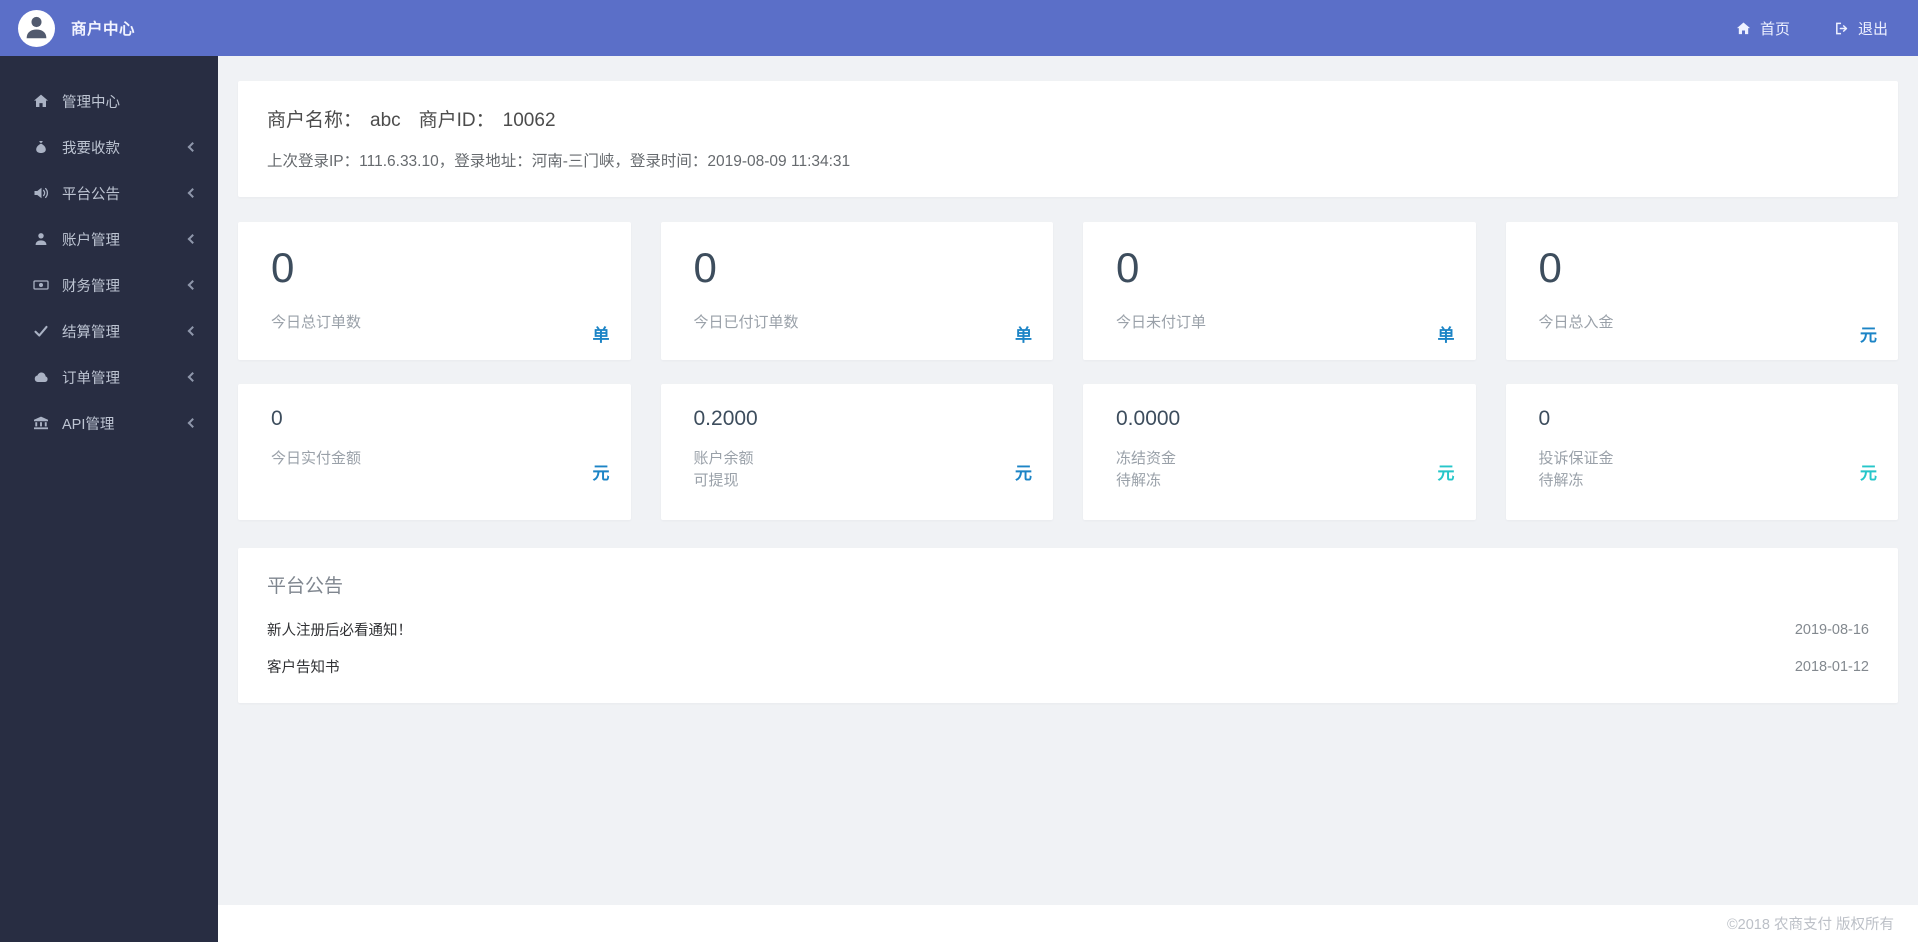  What do you see at coordinates (109, 499) in the screenshot?
I see `sidebar: 管理中心 我要收款 平台公告 账户管理 财务管理 结算管理 订单管理 API管理` at bounding box center [109, 499].